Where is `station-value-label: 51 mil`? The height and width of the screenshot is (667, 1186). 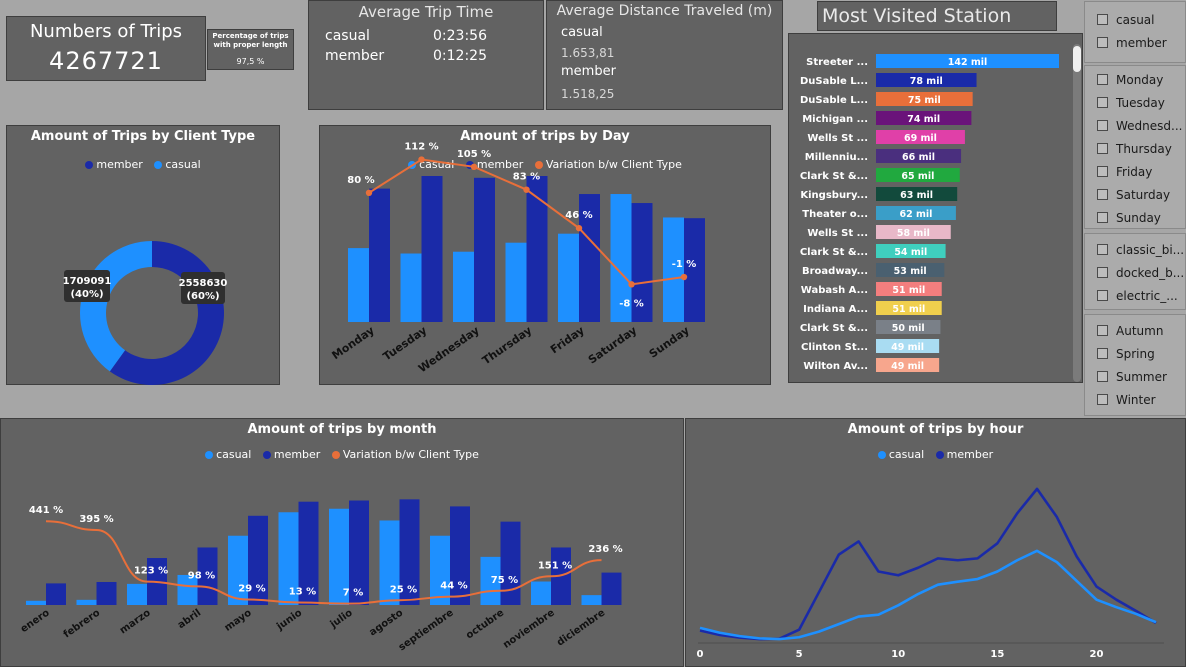
station-value-label: 51 mil is located at coordinates (908, 309).